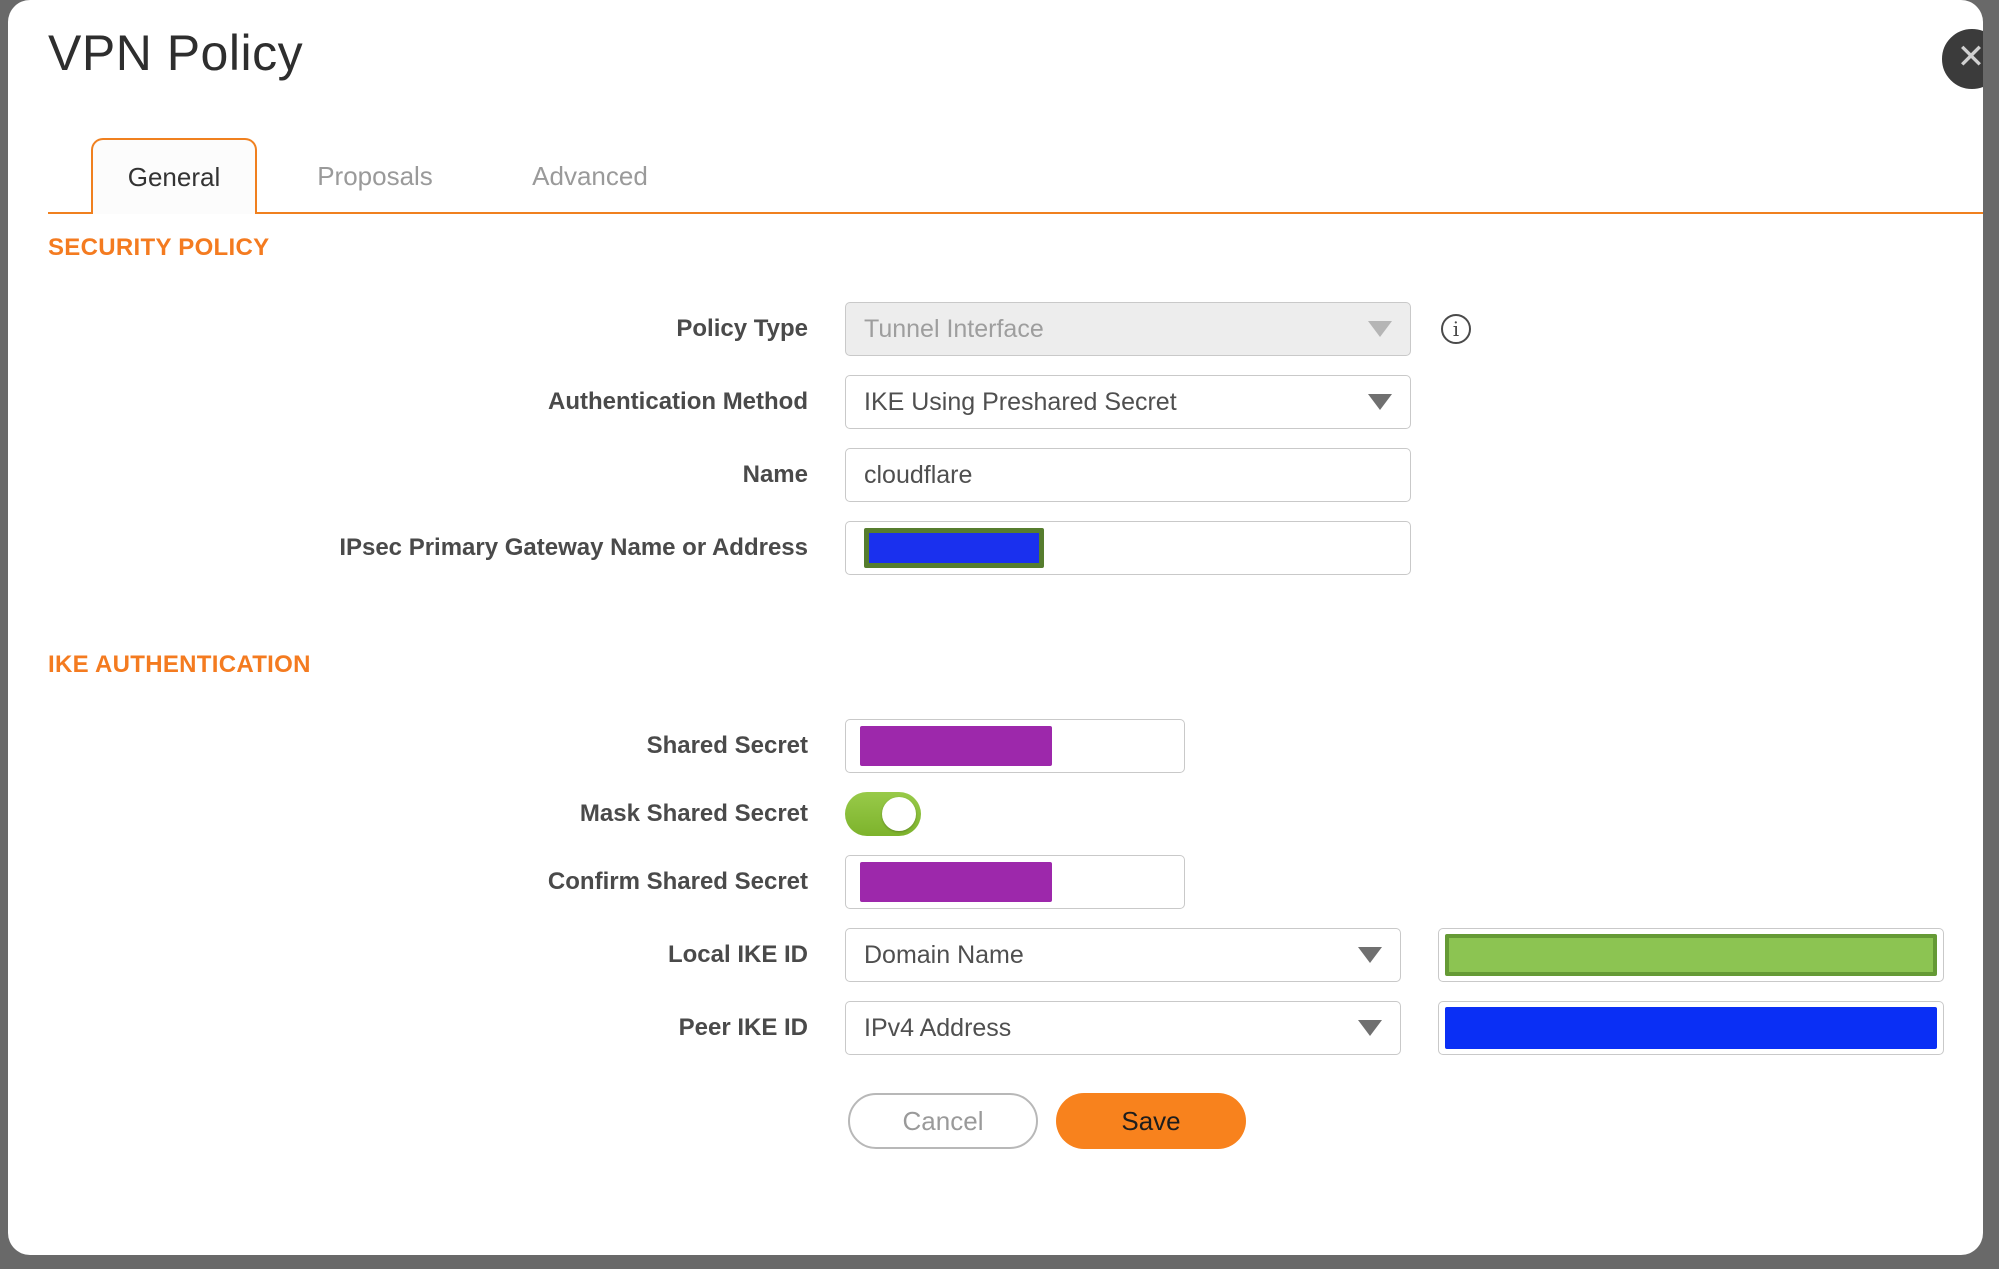  Describe the element at coordinates (677, 881) in the screenshot. I see `confirm-shared-secret-label: Confirm Shared Secret` at that location.